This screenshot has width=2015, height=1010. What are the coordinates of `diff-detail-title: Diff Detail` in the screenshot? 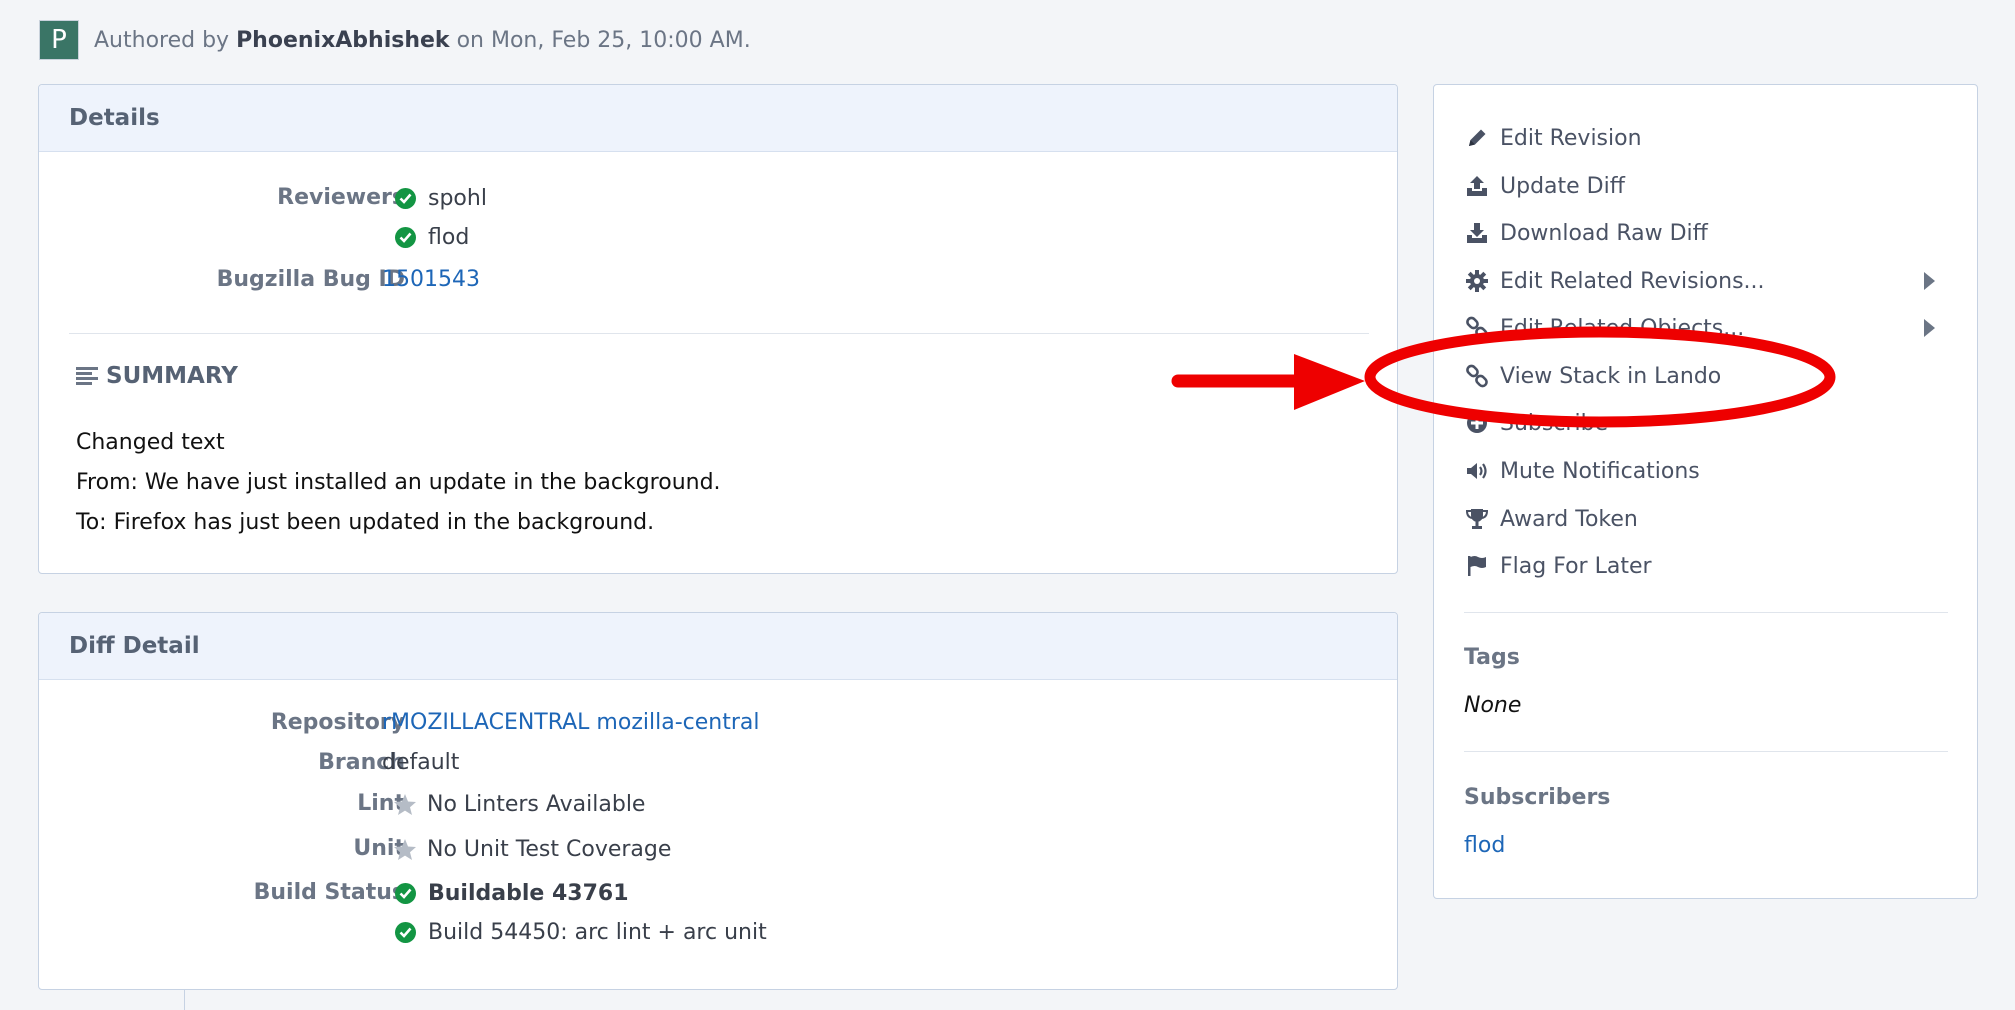 It's located at (718, 646).